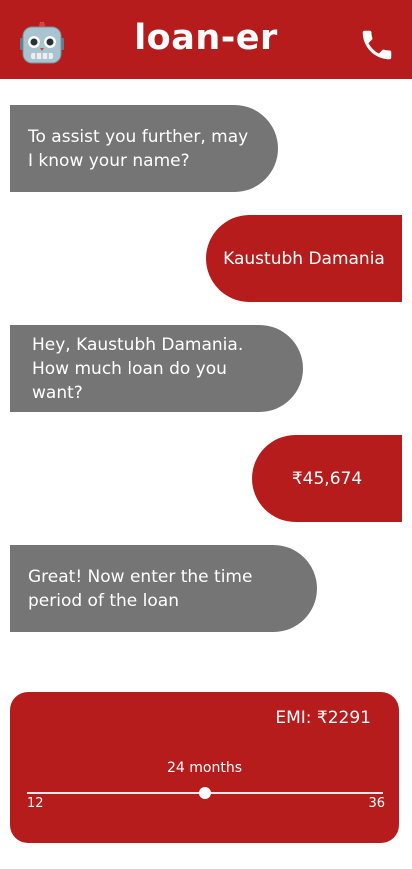 This screenshot has width=412, height=869. Describe the element at coordinates (205, 793) in the screenshot. I see `tenure-slider-thumb` at that location.